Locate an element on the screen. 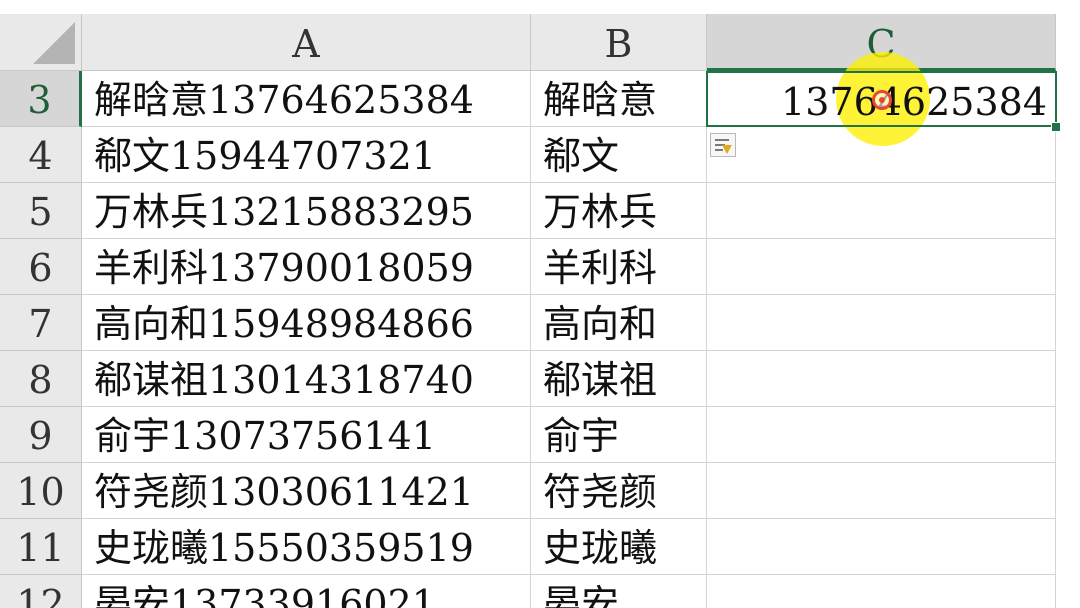 This screenshot has width=1080, height=608. cell-a: 晏安13733916021 is located at coordinates (306, 591).